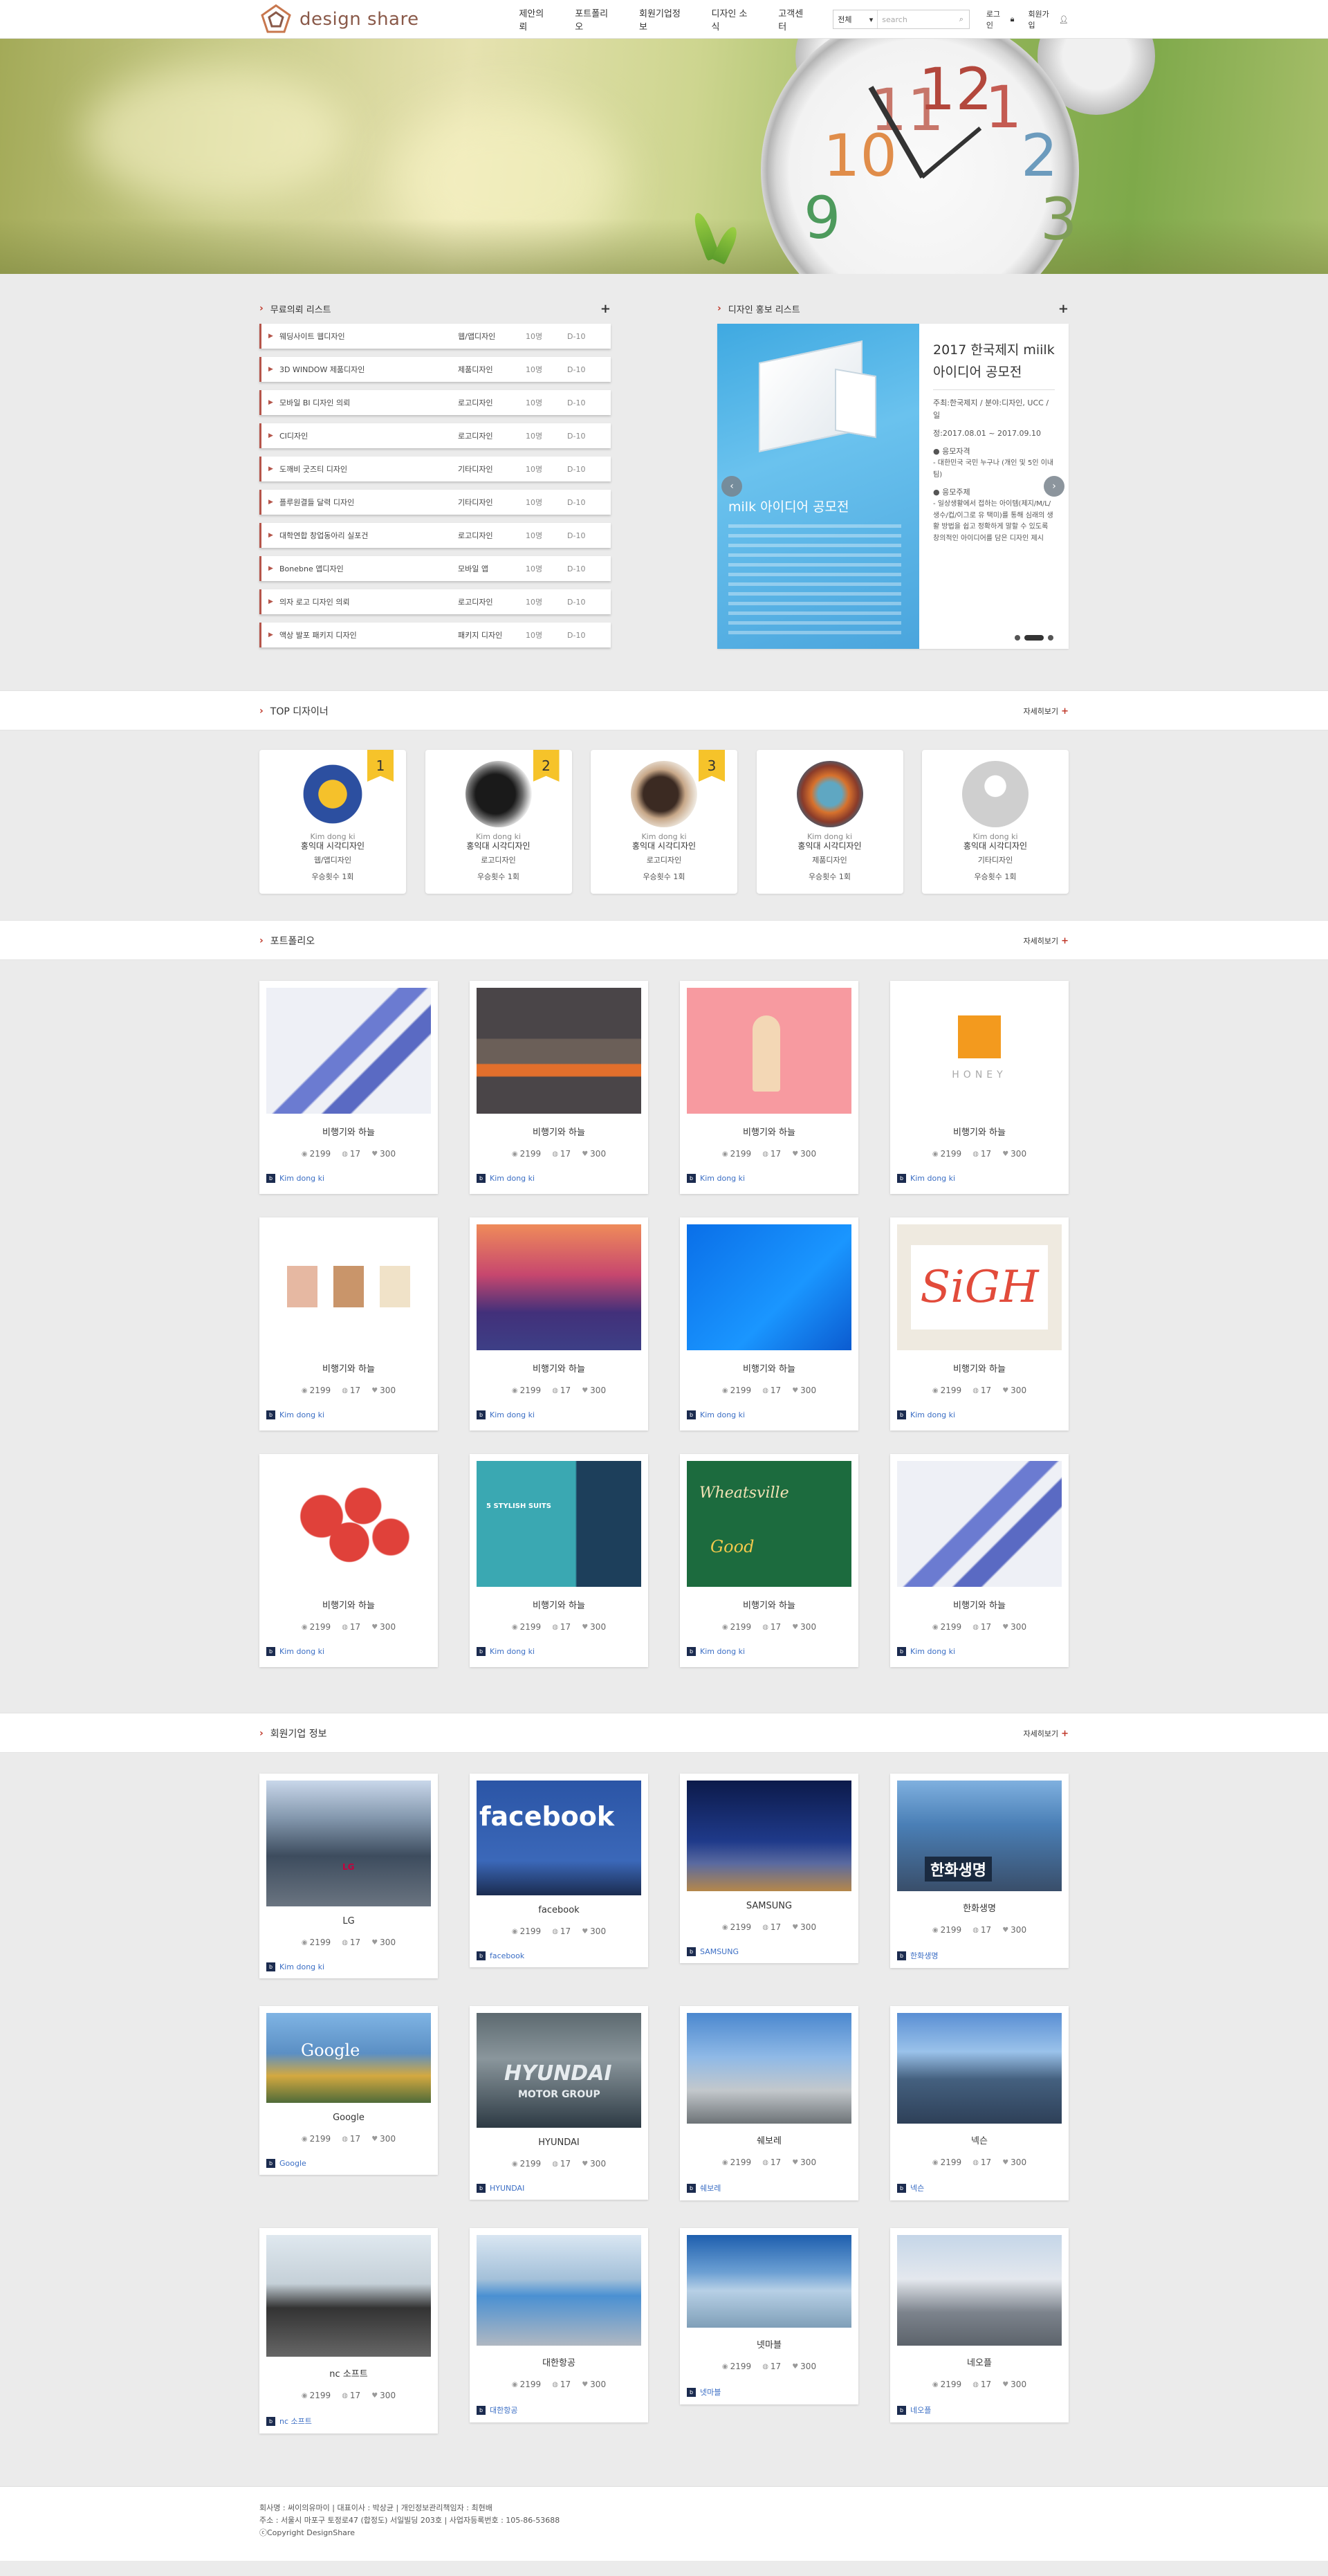 This screenshot has width=1328, height=2576. What do you see at coordinates (818, 486) in the screenshot?
I see `promo-poster-image: milk 아이디어 공모전` at bounding box center [818, 486].